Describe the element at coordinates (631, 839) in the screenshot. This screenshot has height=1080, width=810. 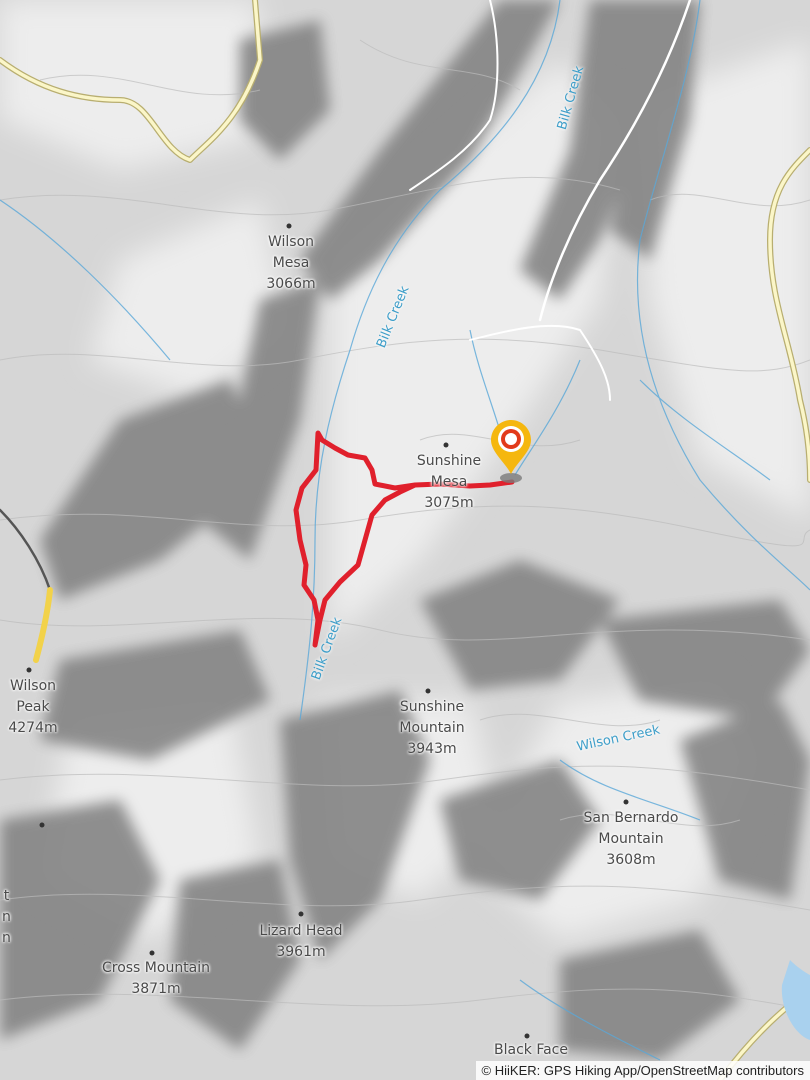
I see `peak-label-san-bernardo-mountain: San Bernardo Mountain 3608m` at that location.